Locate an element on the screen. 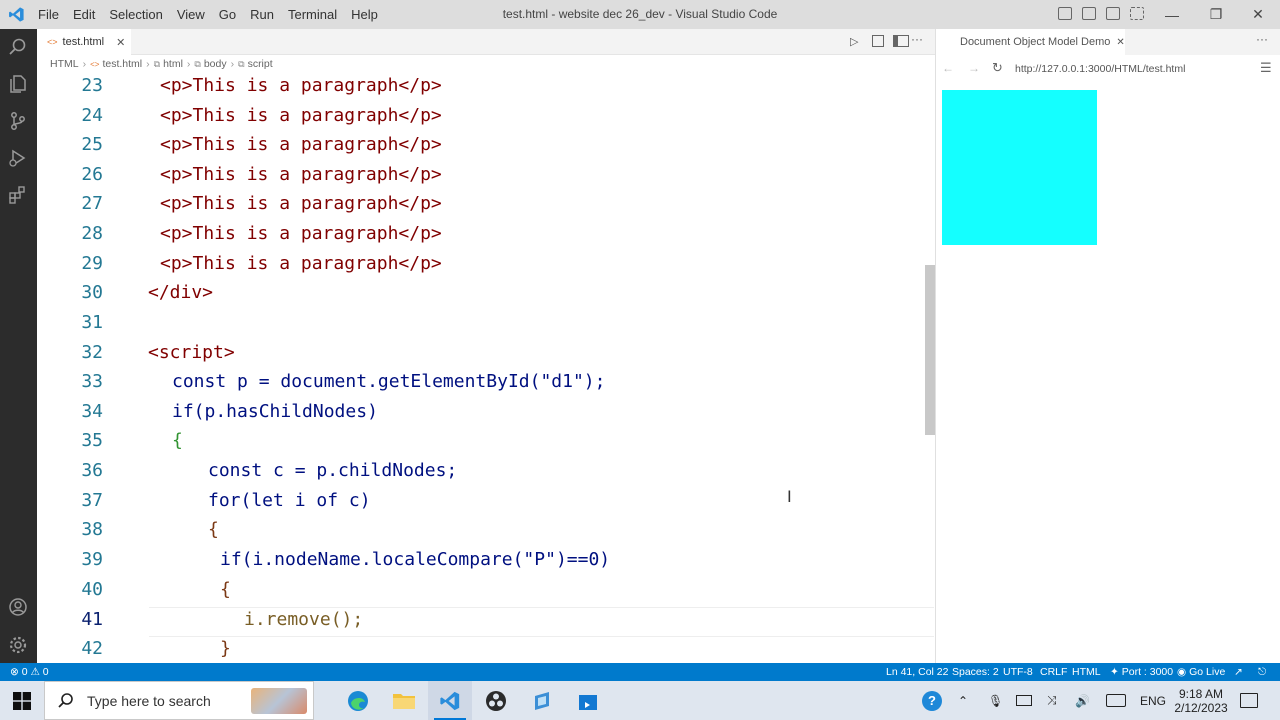 The image size is (1280, 720). port-label: Port : 3000 is located at coordinates (1147, 672).